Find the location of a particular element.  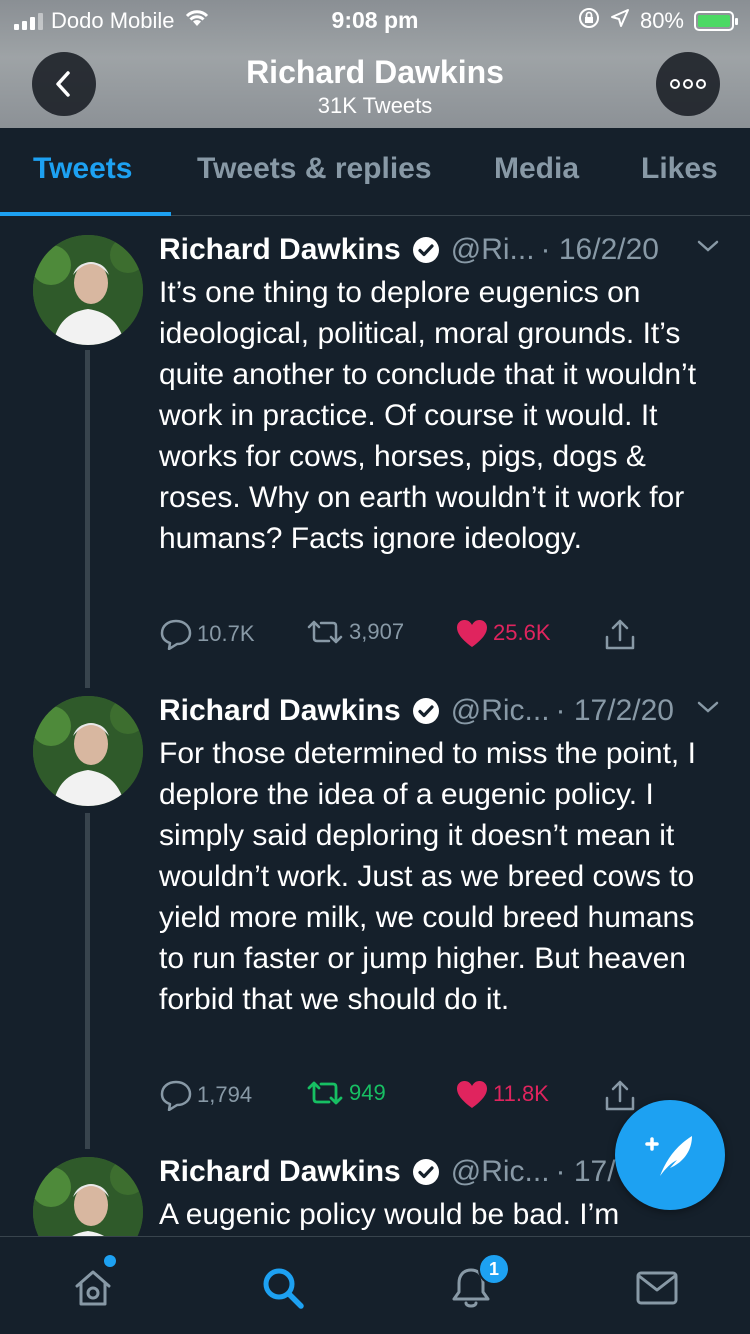

tweet-date: · 16/2/20 is located at coordinates (600, 250).